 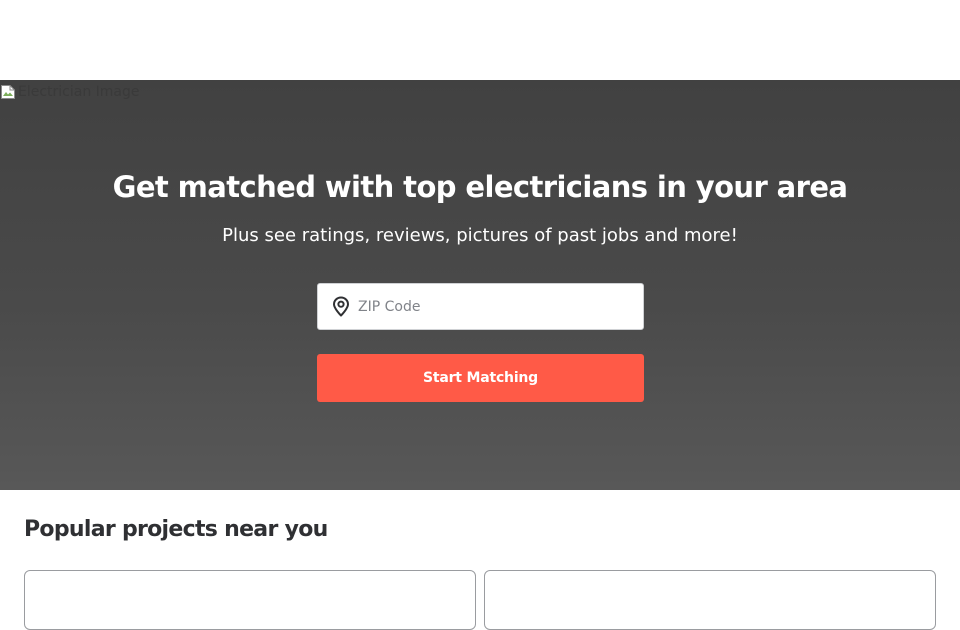 I want to click on zip-code-field, so click(x=480, y=306).